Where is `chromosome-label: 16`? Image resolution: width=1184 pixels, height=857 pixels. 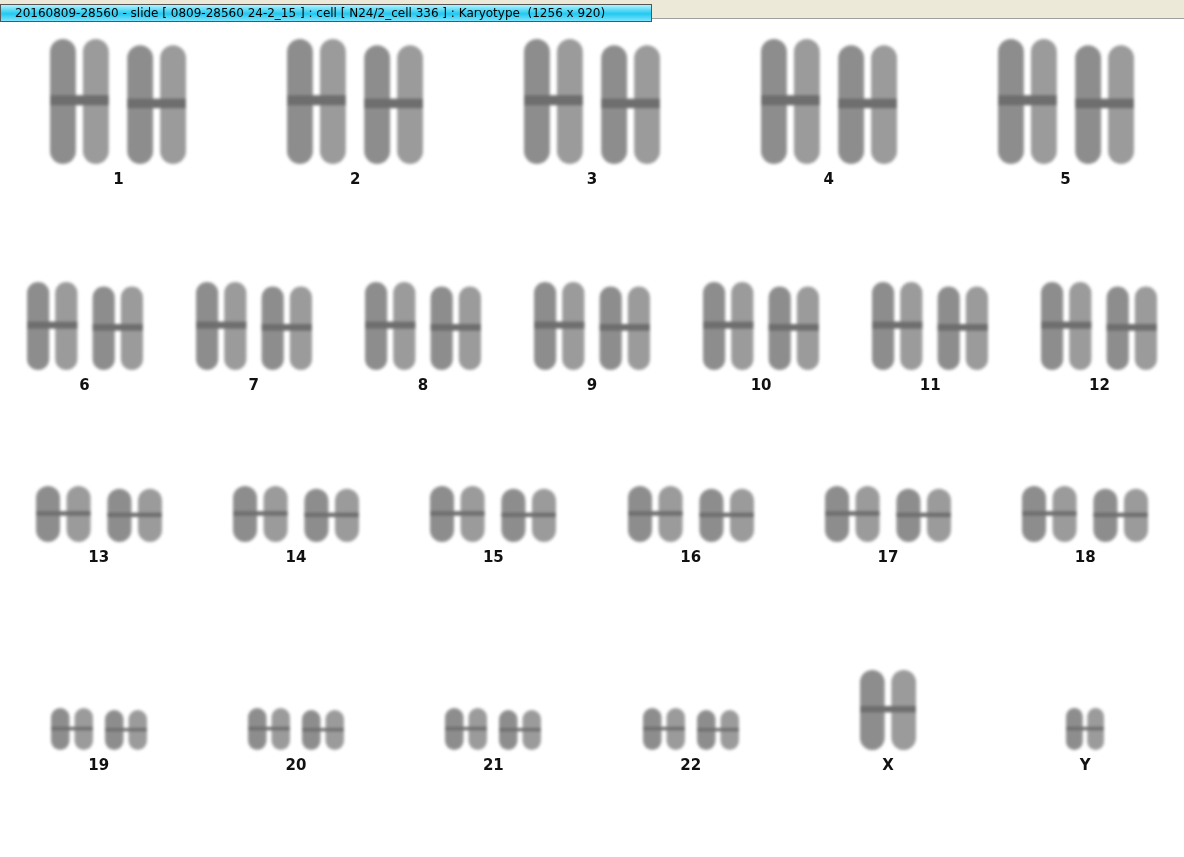 chromosome-label: 16 is located at coordinates (691, 557).